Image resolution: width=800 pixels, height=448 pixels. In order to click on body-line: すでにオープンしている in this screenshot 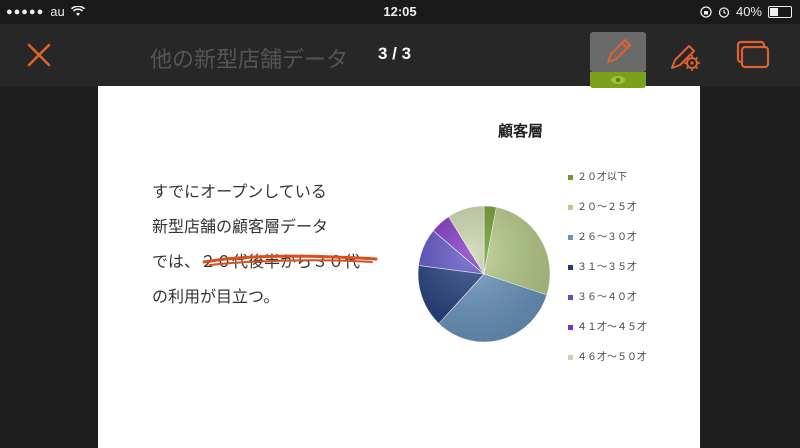, I will do `click(239, 191)`.